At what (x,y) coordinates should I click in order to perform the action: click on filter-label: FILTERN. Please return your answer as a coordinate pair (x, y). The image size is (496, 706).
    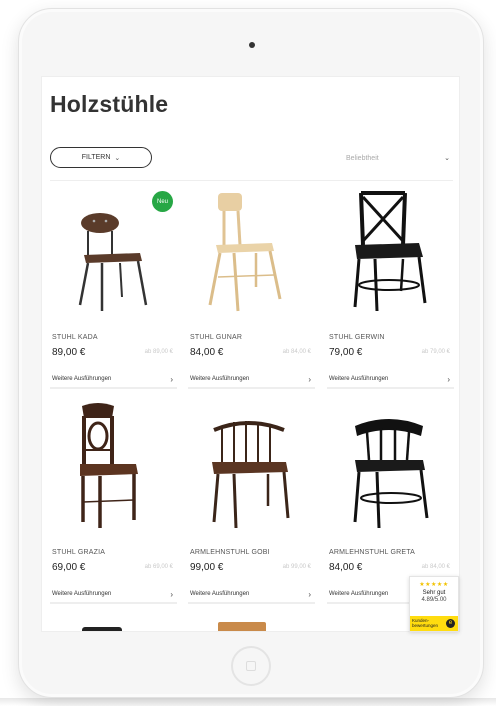
    Looking at the image, I should click on (96, 157).